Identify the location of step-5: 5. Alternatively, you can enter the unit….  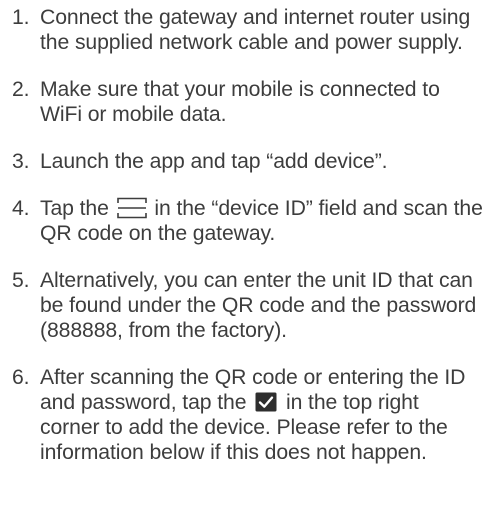
(245, 305).